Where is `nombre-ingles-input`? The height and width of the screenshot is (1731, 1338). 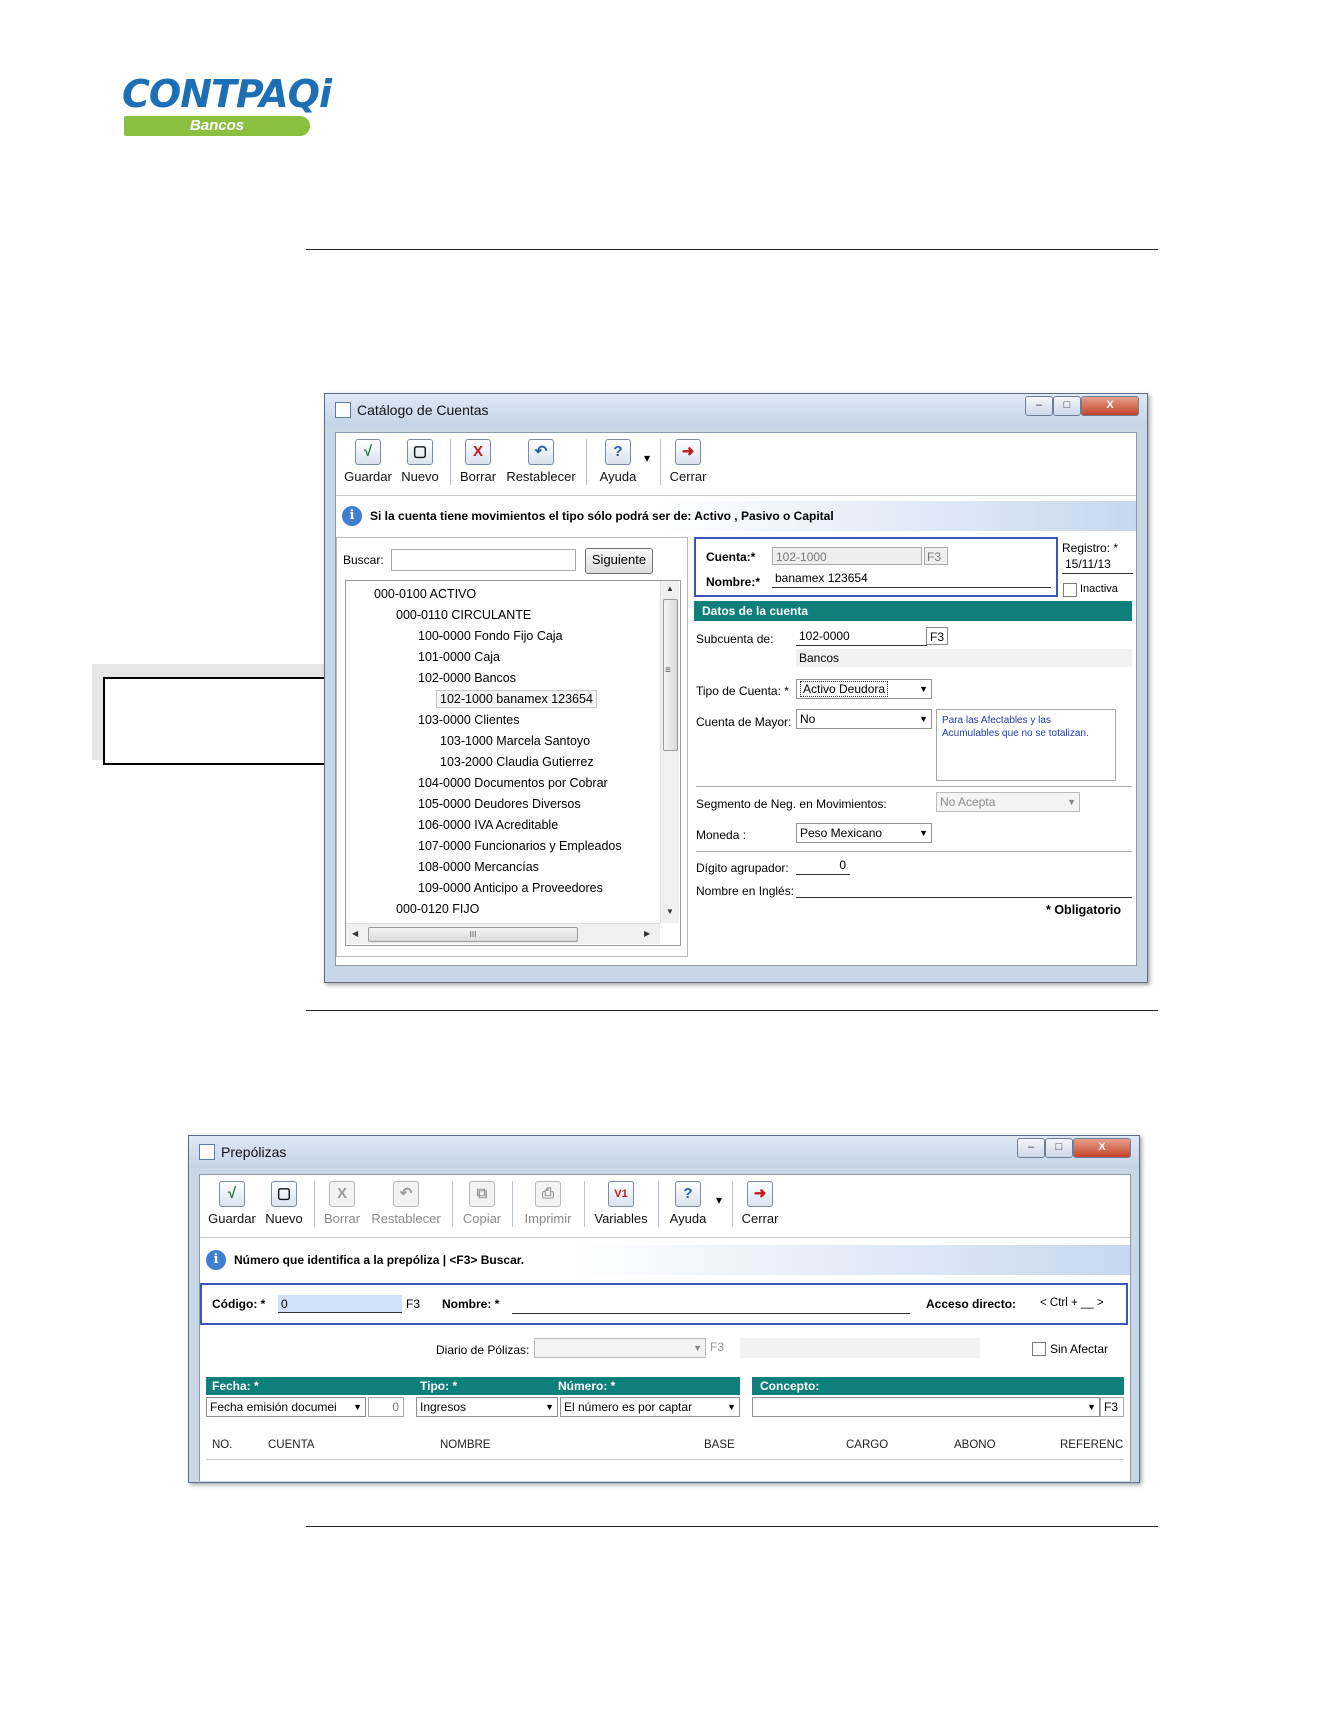 nombre-ingles-input is located at coordinates (964, 888).